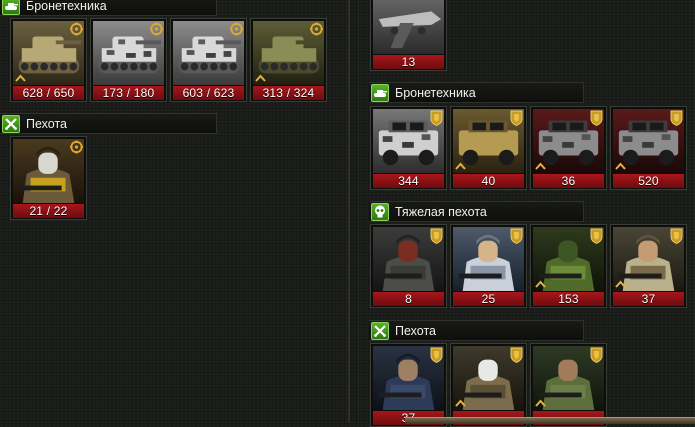 The image size is (695, 427). I want to click on unit-count: 344, so click(408, 181).